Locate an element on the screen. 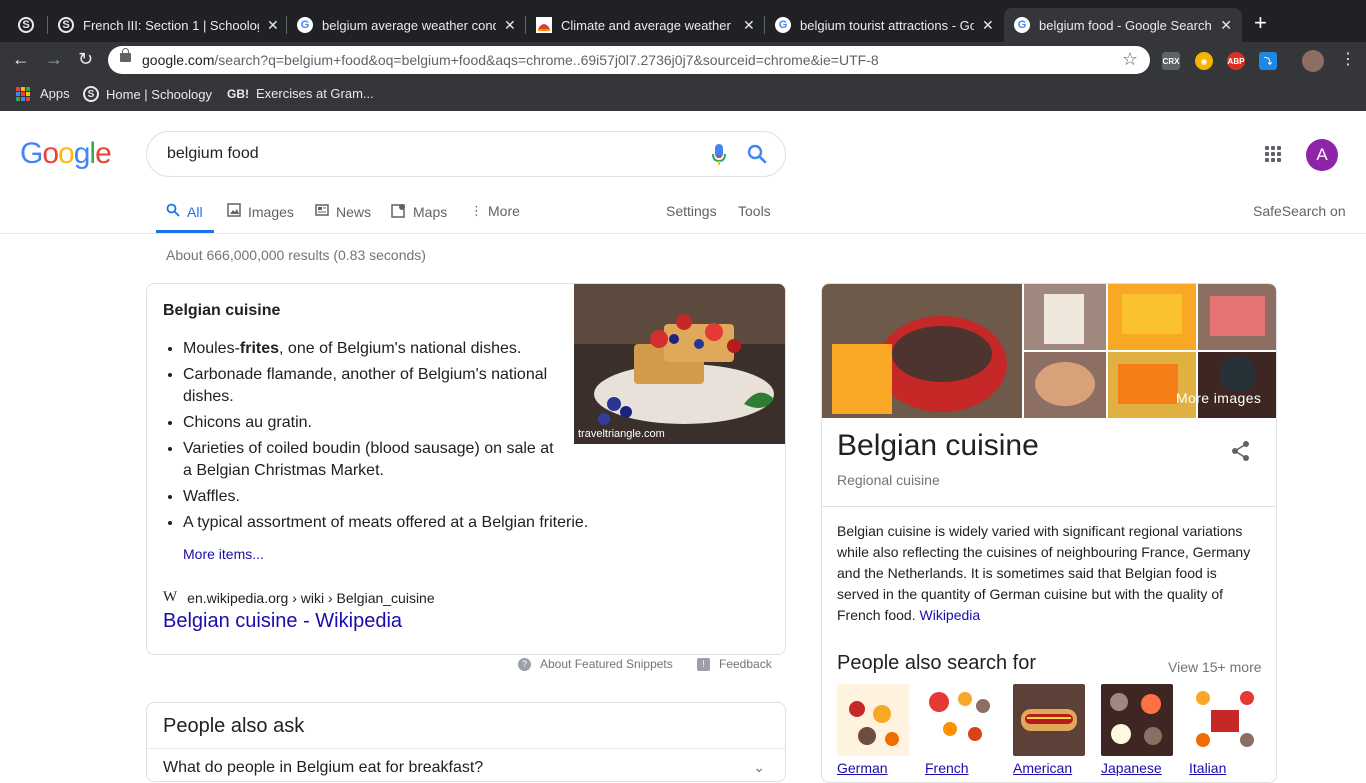 This screenshot has width=1366, height=783. related-item: French is located at coordinates (961, 730).